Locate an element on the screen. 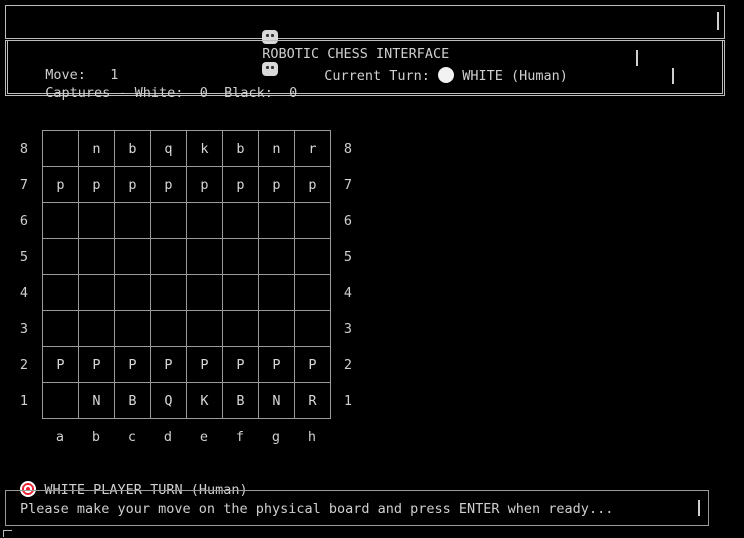  square-d1: Q is located at coordinates (169, 401).